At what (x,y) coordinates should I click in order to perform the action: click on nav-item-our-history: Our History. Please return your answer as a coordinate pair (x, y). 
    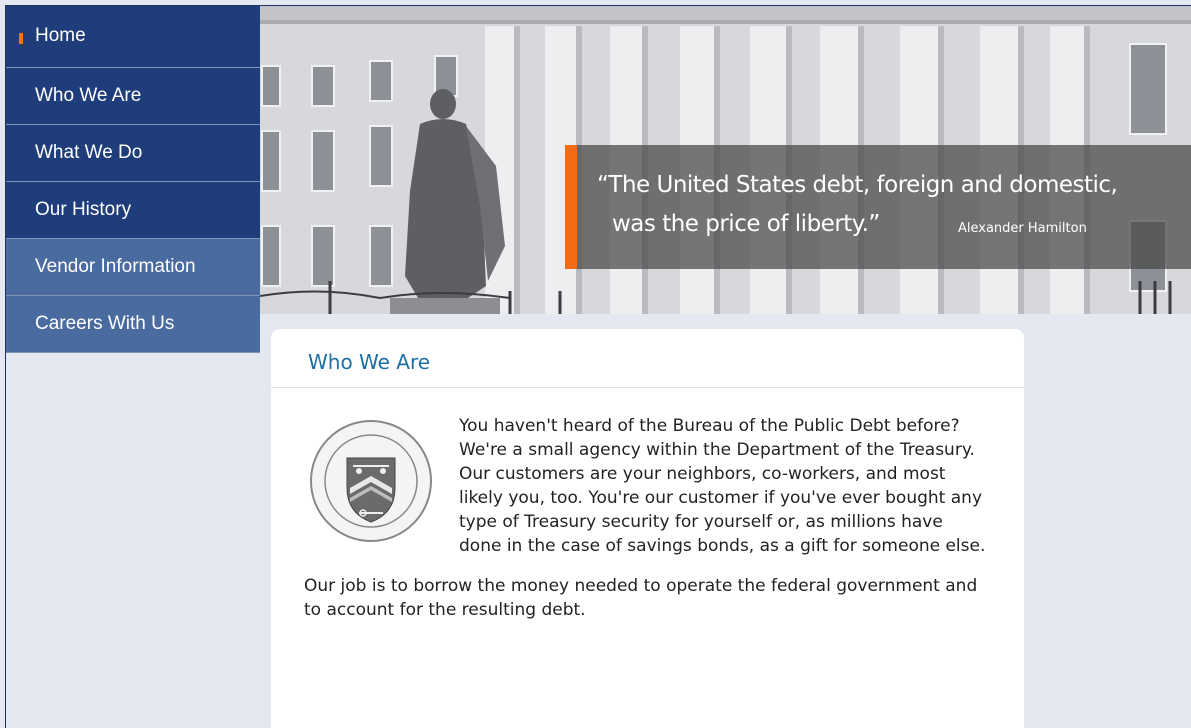
    Looking at the image, I should click on (133, 210).